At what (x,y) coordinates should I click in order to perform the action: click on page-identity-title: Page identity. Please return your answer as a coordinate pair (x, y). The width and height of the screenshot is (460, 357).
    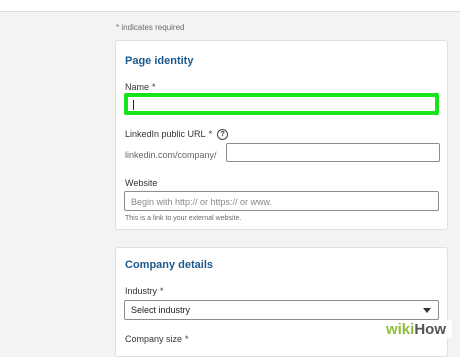
    Looking at the image, I should click on (159, 61).